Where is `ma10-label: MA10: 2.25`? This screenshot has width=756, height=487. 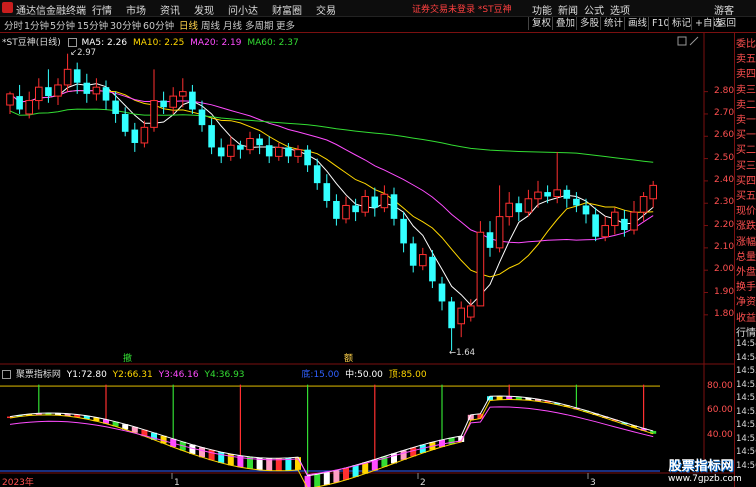 ma10-label: MA10: 2.25 is located at coordinates (158, 43).